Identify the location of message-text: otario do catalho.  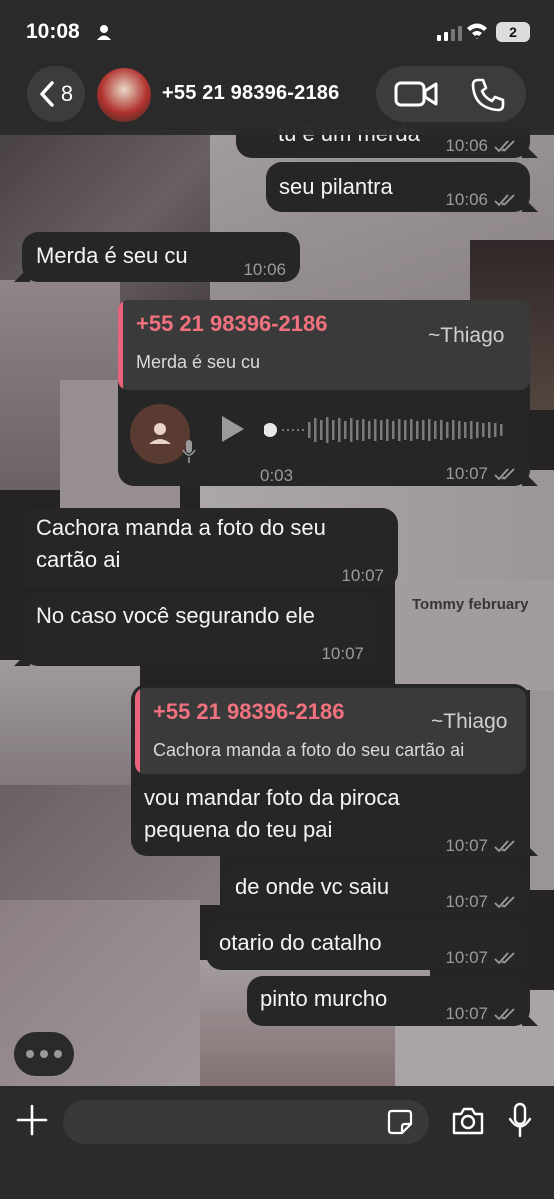
(300, 942).